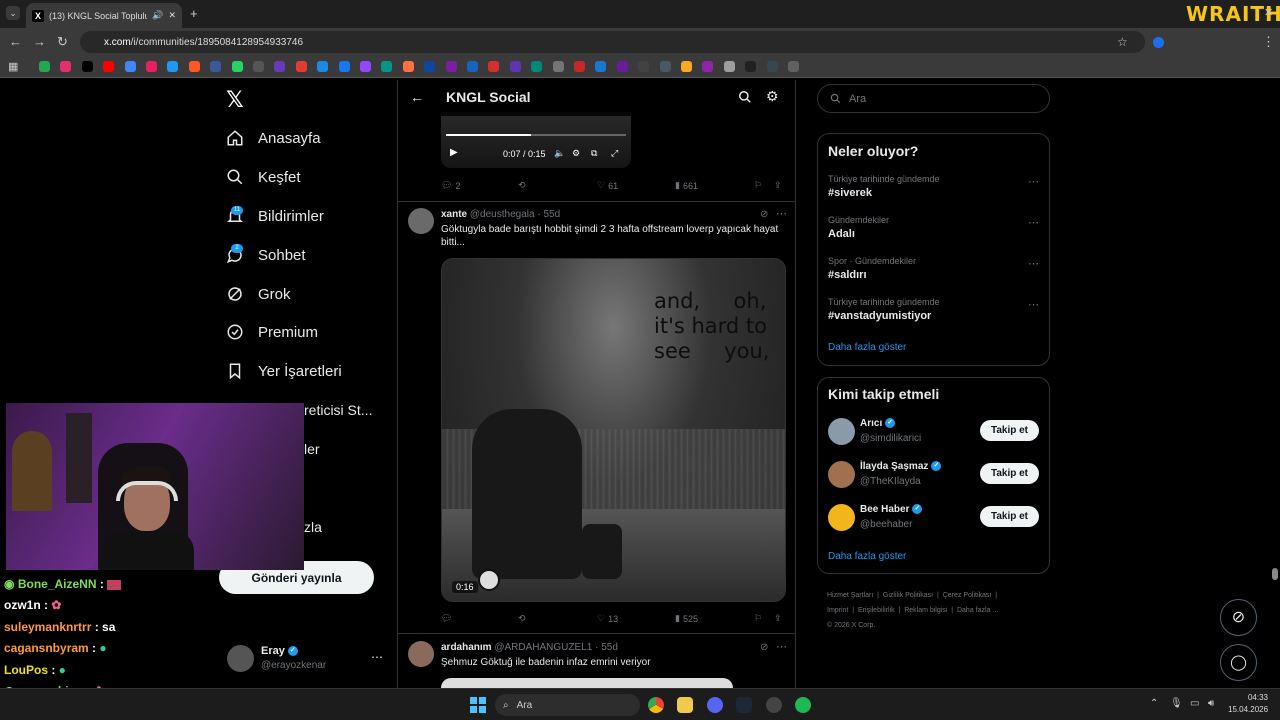 The width and height of the screenshot is (1280, 720). I want to click on footer-link: Hizmet Şartları, so click(850, 595).